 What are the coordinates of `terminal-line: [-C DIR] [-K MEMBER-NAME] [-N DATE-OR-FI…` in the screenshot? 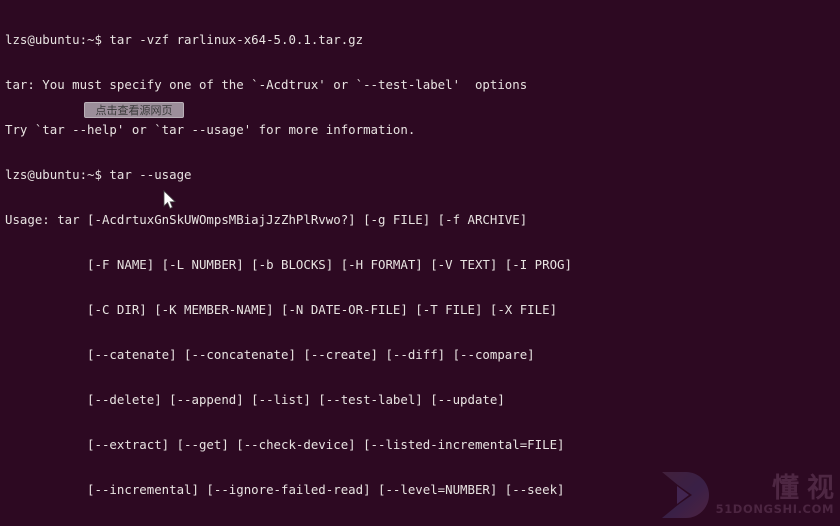 It's located at (281, 309).